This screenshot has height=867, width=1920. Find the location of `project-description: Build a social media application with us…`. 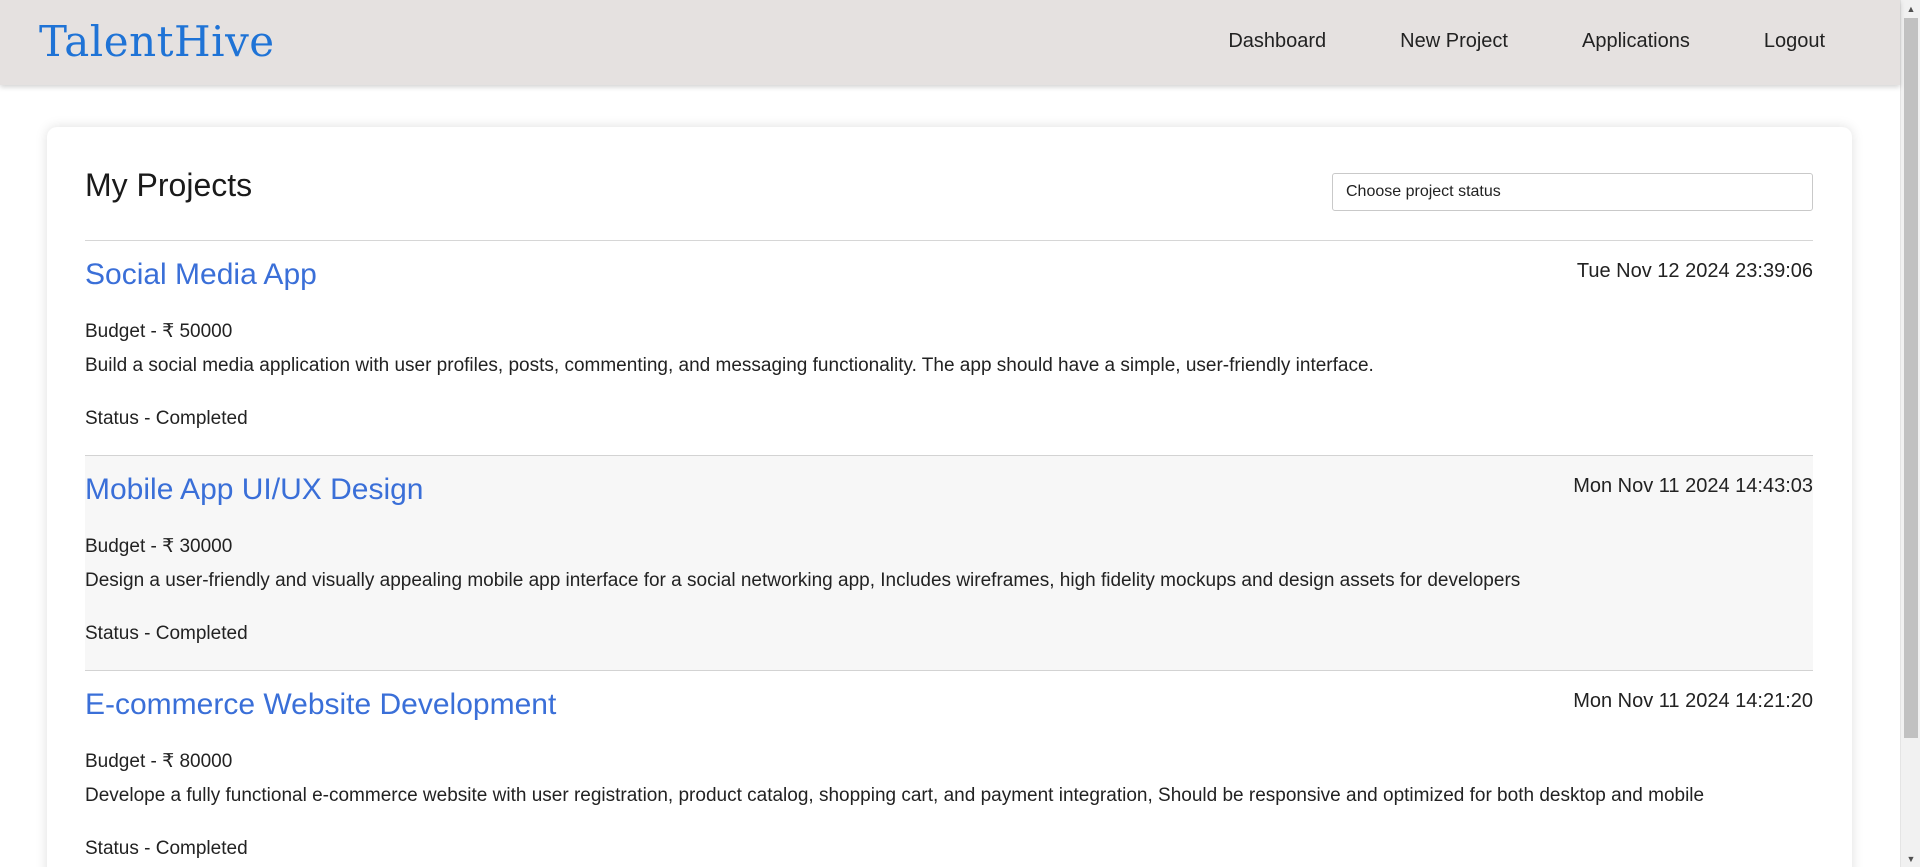

project-description: Build a social media application with us… is located at coordinates (729, 365).